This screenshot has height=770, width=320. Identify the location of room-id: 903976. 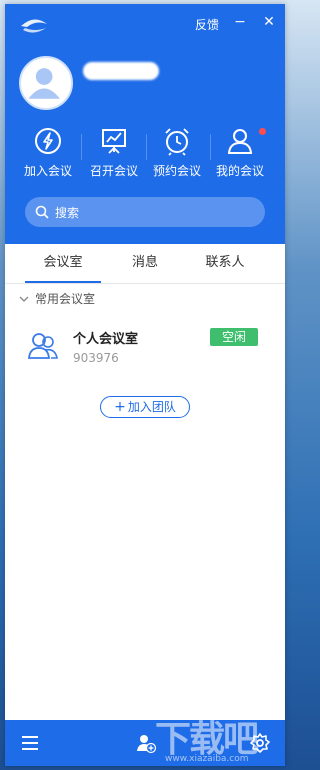
(96, 358).